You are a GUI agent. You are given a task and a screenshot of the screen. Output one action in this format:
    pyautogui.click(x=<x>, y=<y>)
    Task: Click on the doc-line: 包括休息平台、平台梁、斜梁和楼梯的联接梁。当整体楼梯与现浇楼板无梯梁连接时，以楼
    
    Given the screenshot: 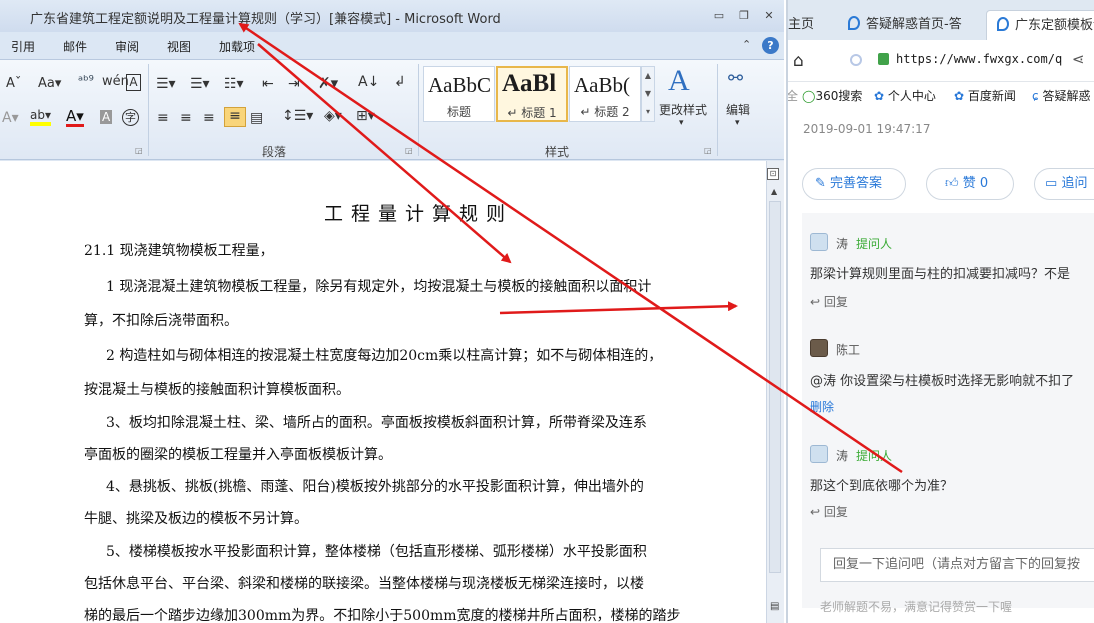 What is the action you would take?
    pyautogui.click(x=364, y=584)
    